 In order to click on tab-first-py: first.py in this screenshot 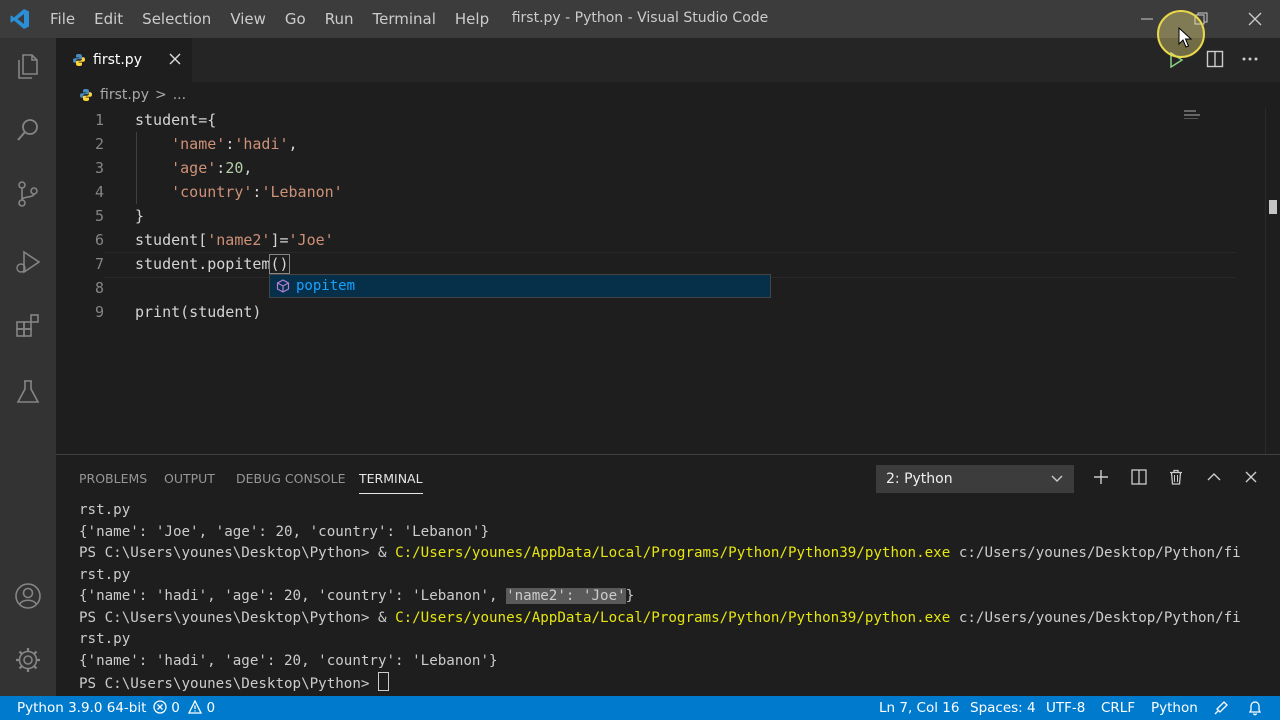, I will do `click(124, 60)`.